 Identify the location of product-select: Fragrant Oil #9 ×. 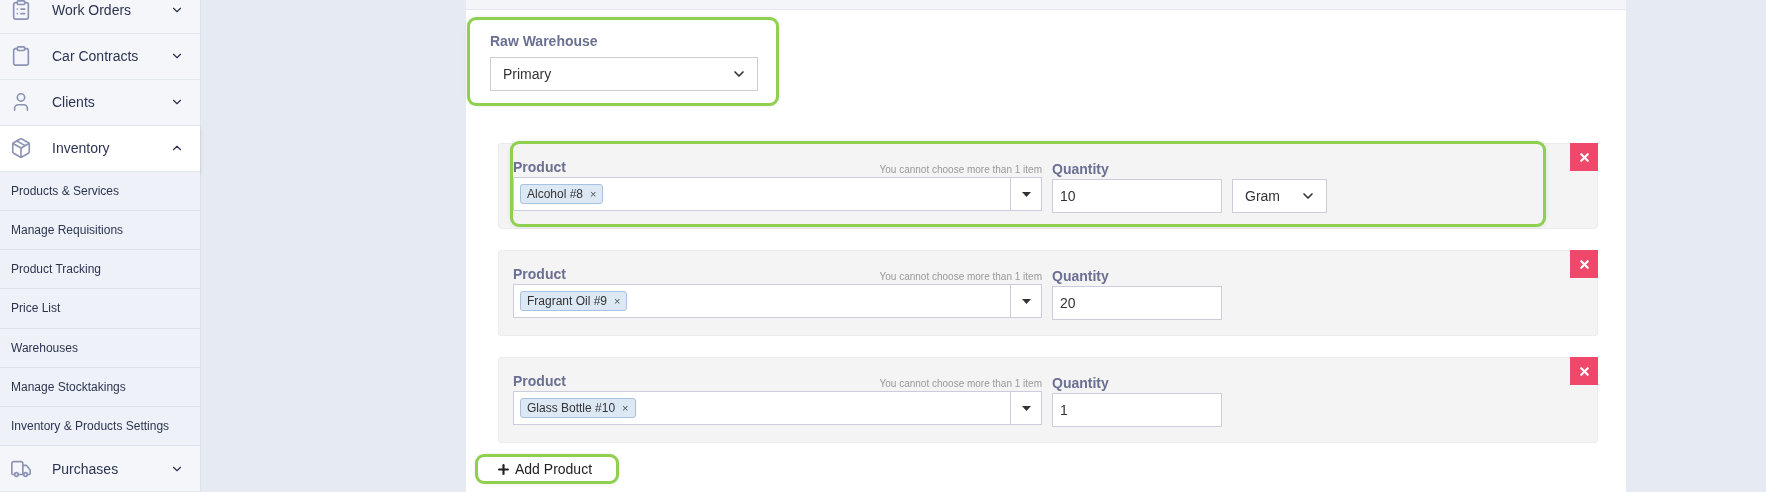
(777, 301).